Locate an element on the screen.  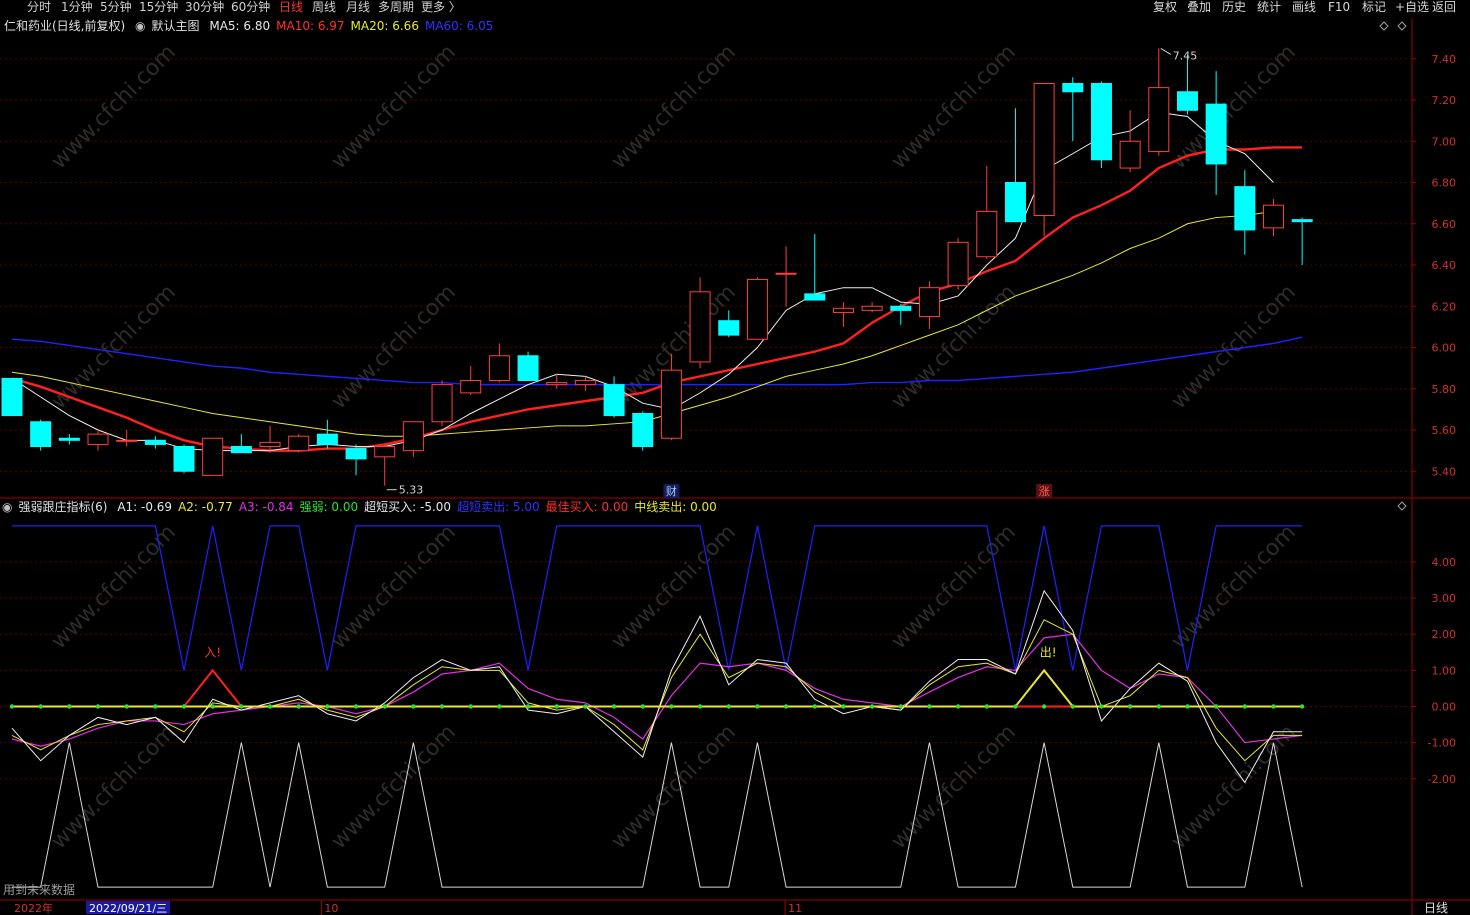
cai-marker: 财 is located at coordinates (671, 491).